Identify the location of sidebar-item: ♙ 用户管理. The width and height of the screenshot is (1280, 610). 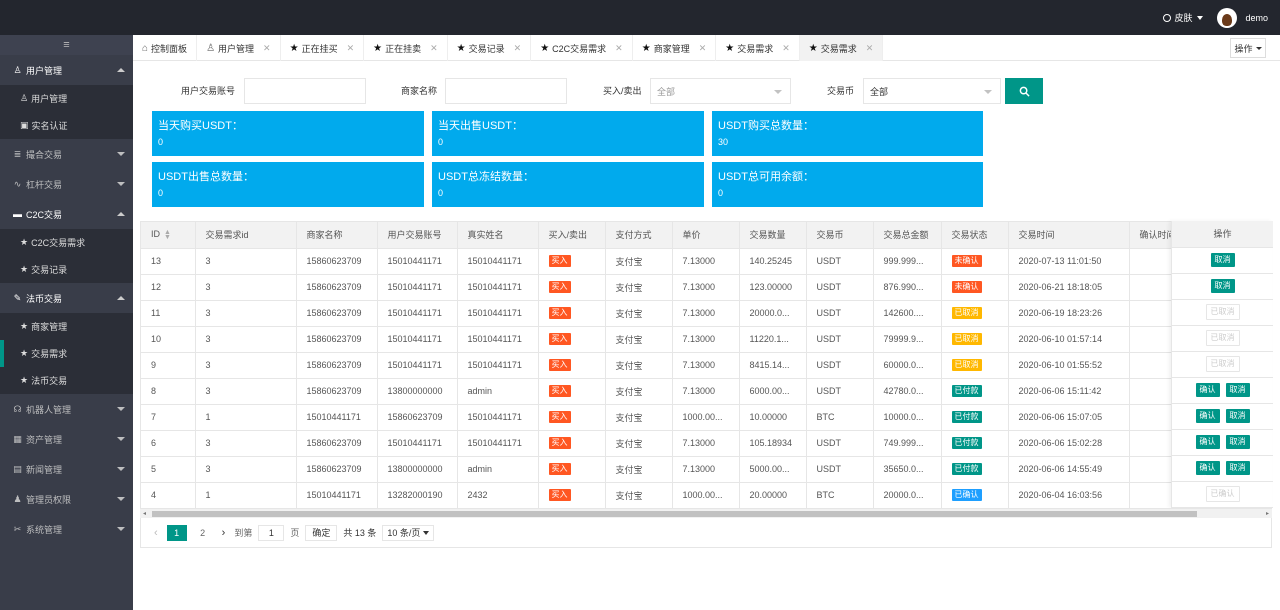
(66, 98).